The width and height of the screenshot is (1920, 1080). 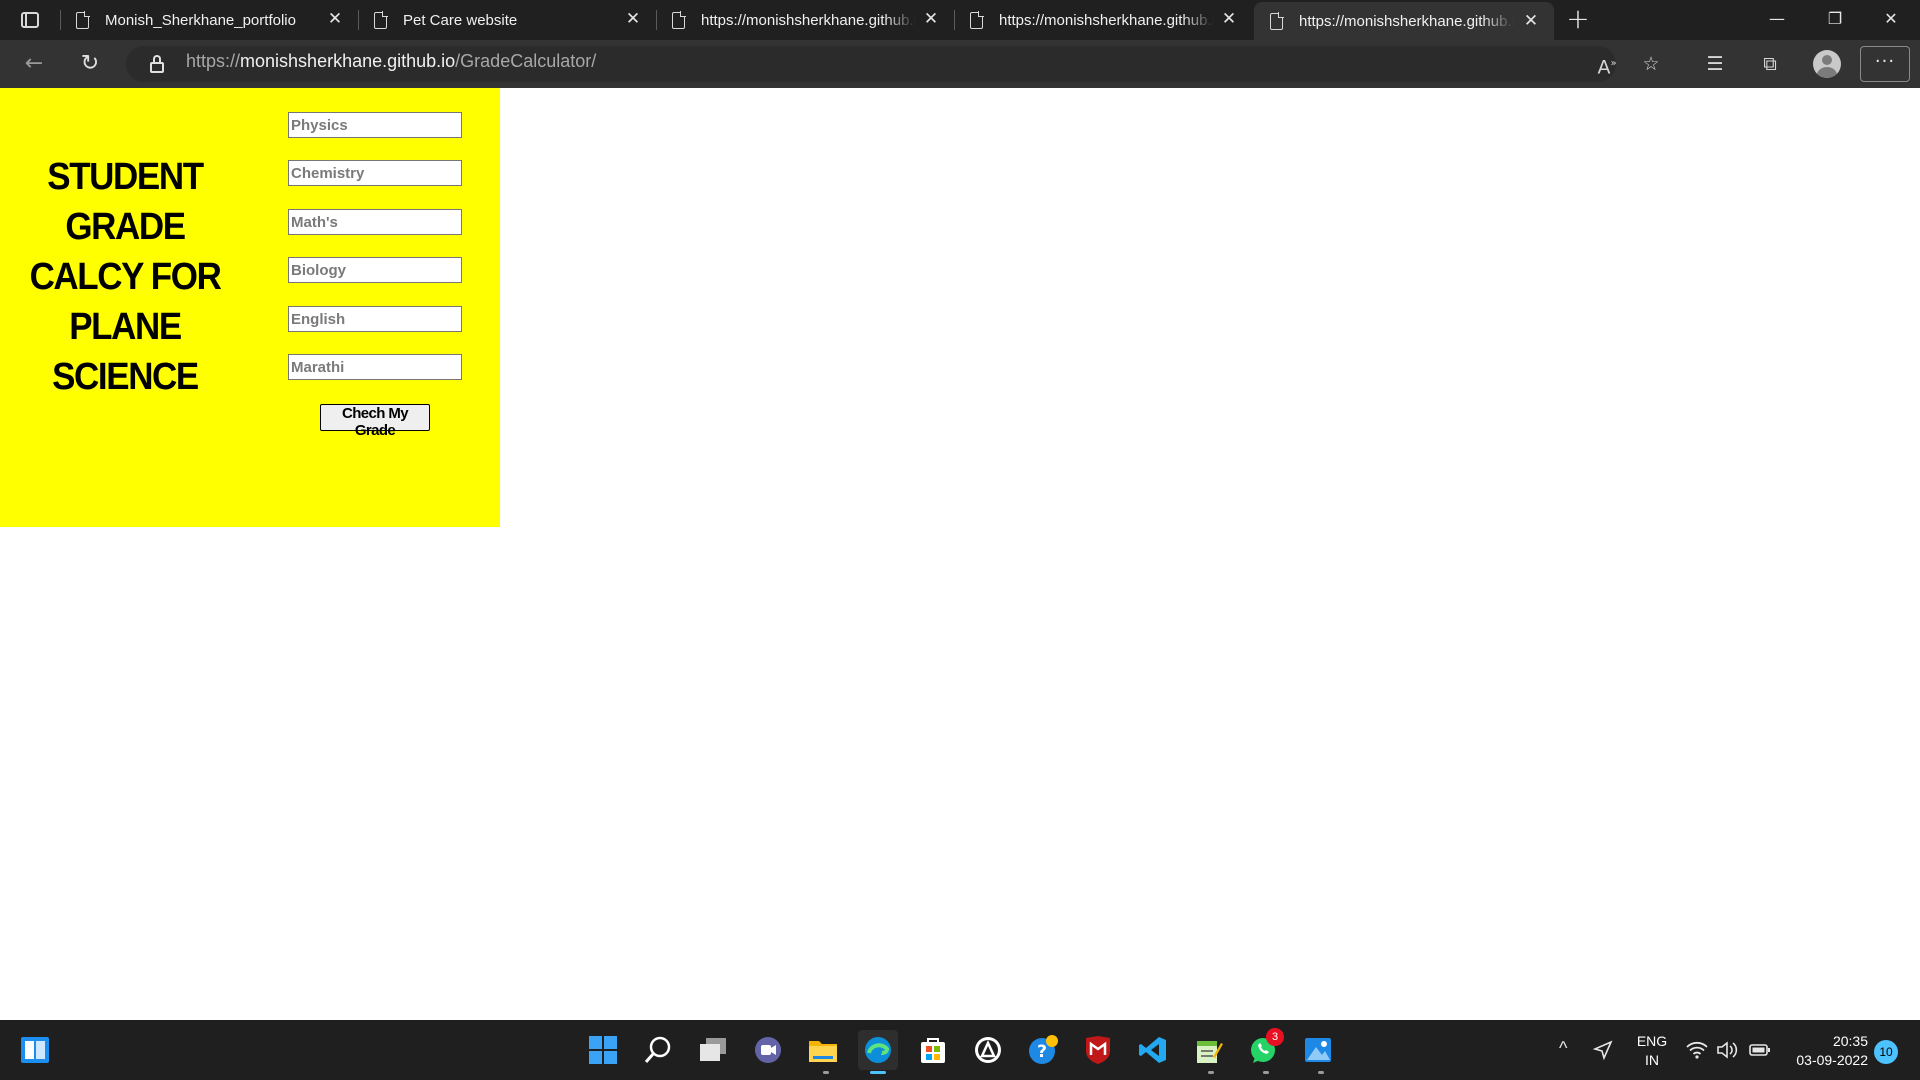 I want to click on new-tab-icon: +, so click(x=1578, y=20).